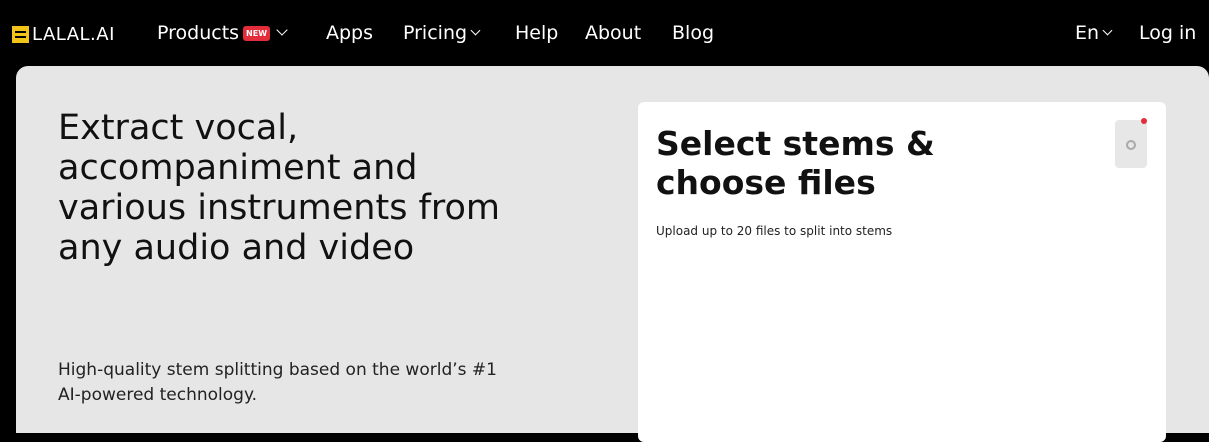 Image resolution: width=1209 pixels, height=442 pixels. I want to click on nav-blog-label: Blog, so click(693, 33).